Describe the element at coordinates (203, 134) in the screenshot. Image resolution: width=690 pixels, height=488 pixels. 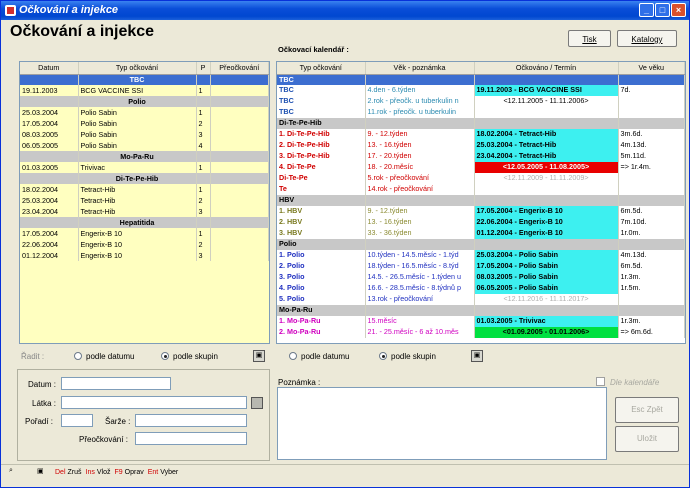
I see `row-order: 3` at that location.